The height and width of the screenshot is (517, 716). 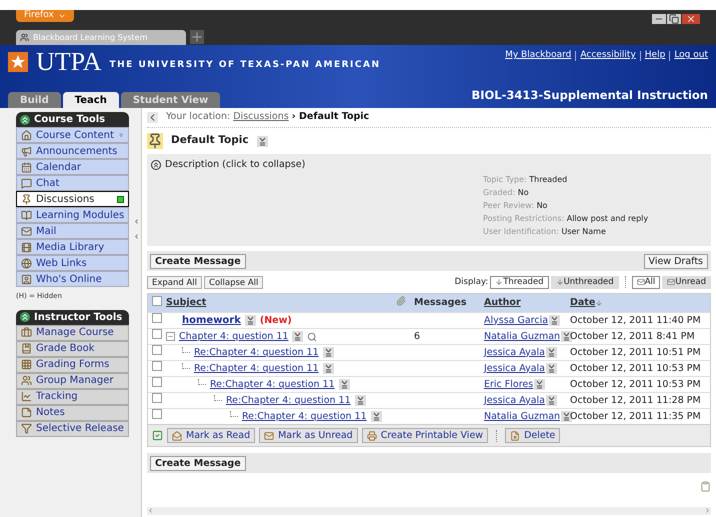 I want to click on close-icon, so click(x=691, y=19).